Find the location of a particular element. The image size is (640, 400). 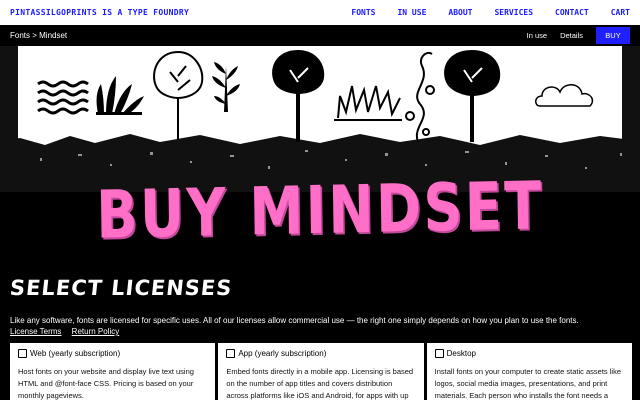

subnav-in-use-link: In use is located at coordinates (537, 35).